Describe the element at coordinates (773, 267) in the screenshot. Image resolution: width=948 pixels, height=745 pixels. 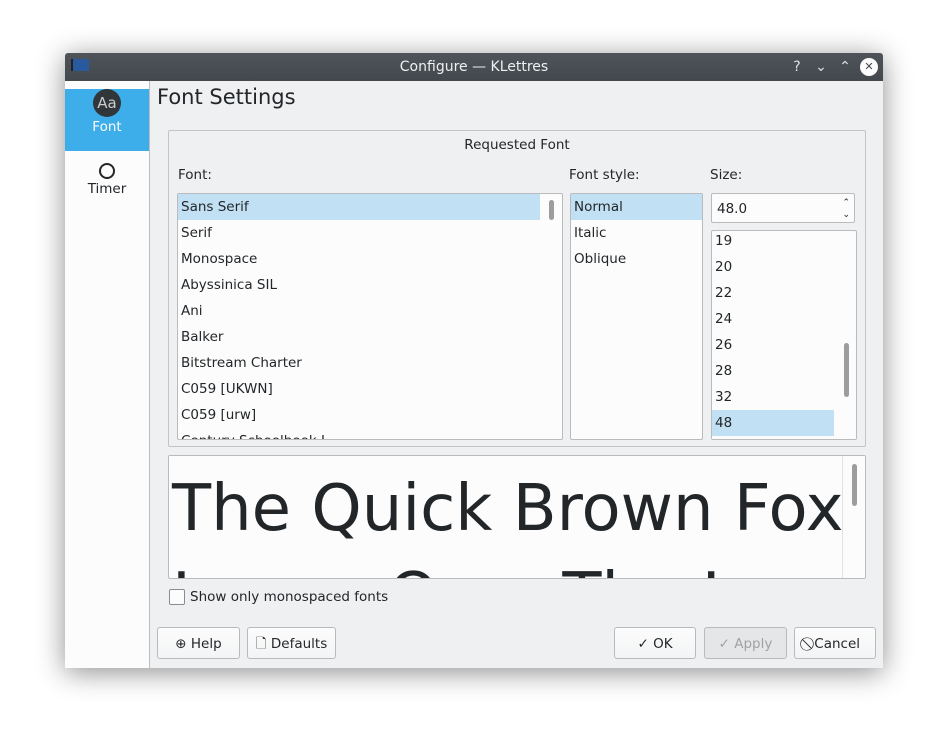
I see `list-item: 20` at that location.